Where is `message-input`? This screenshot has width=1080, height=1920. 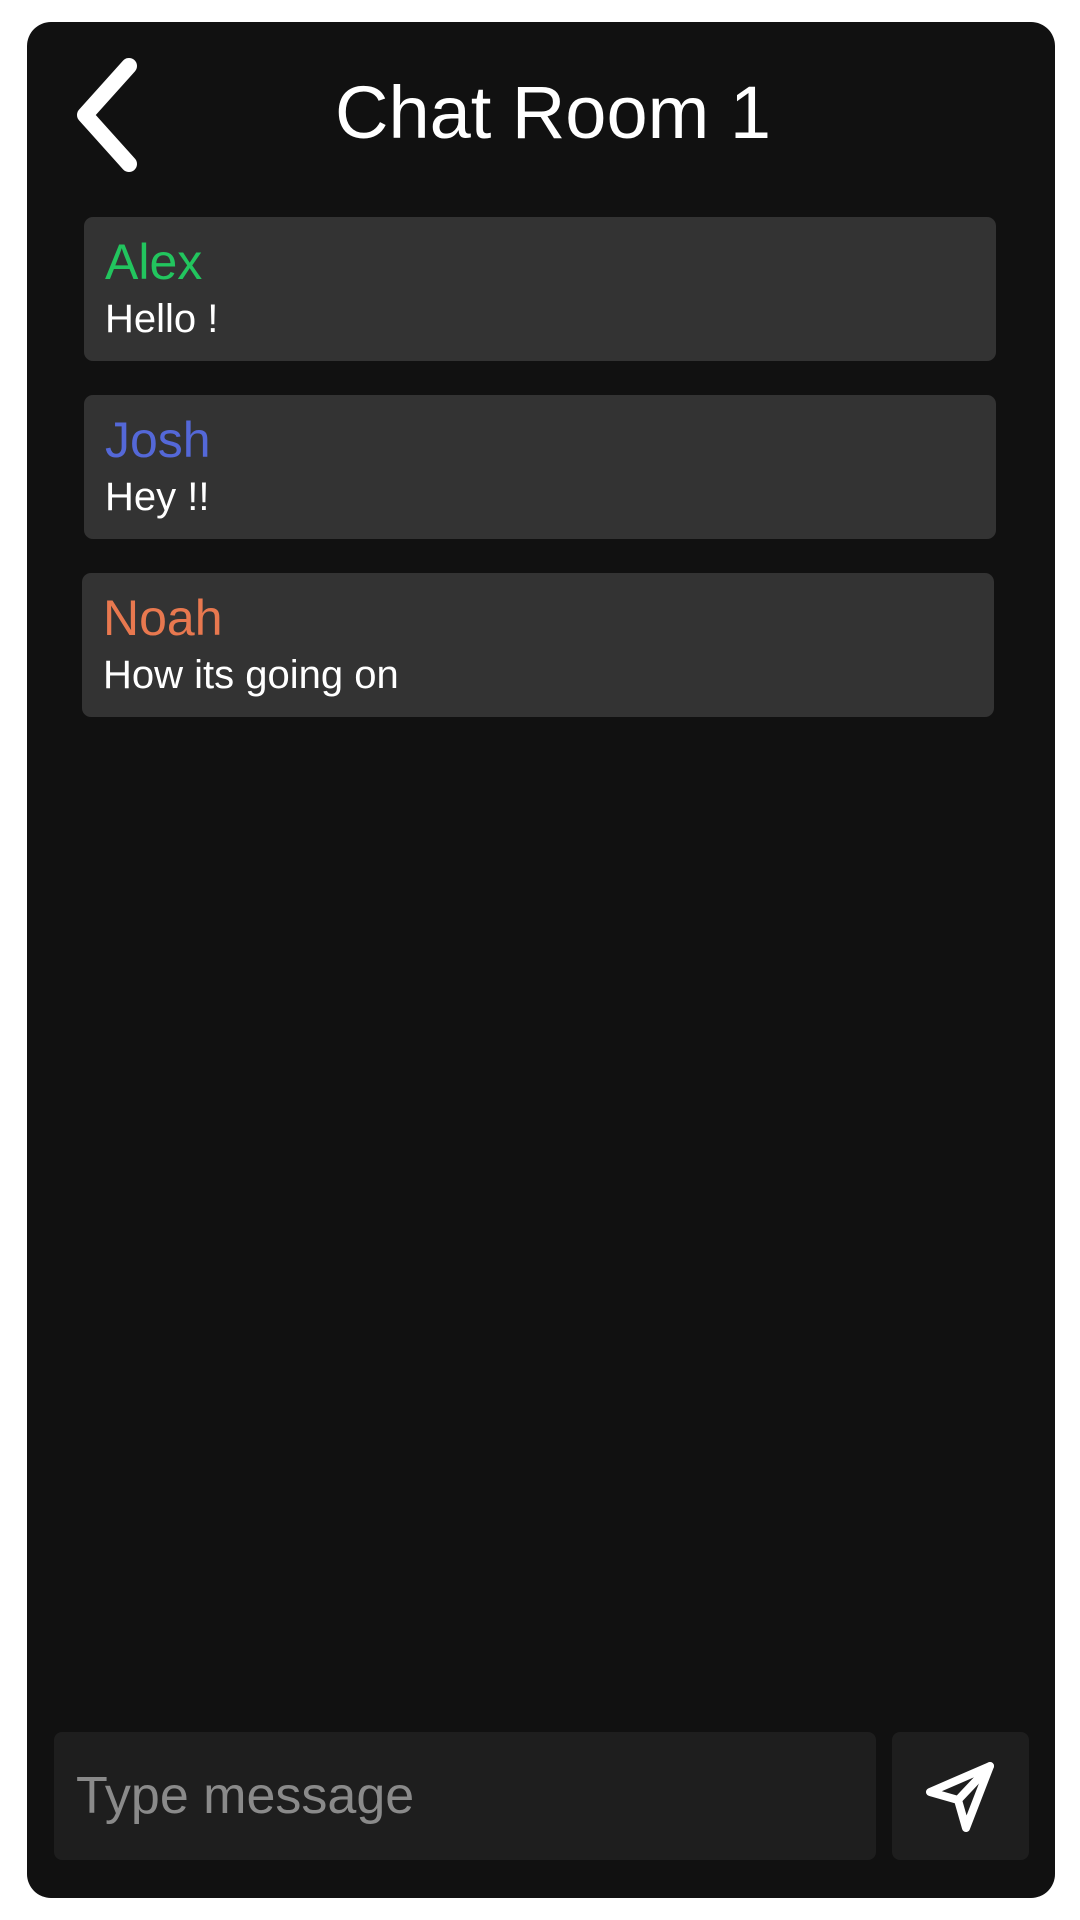
message-input is located at coordinates (465, 1796).